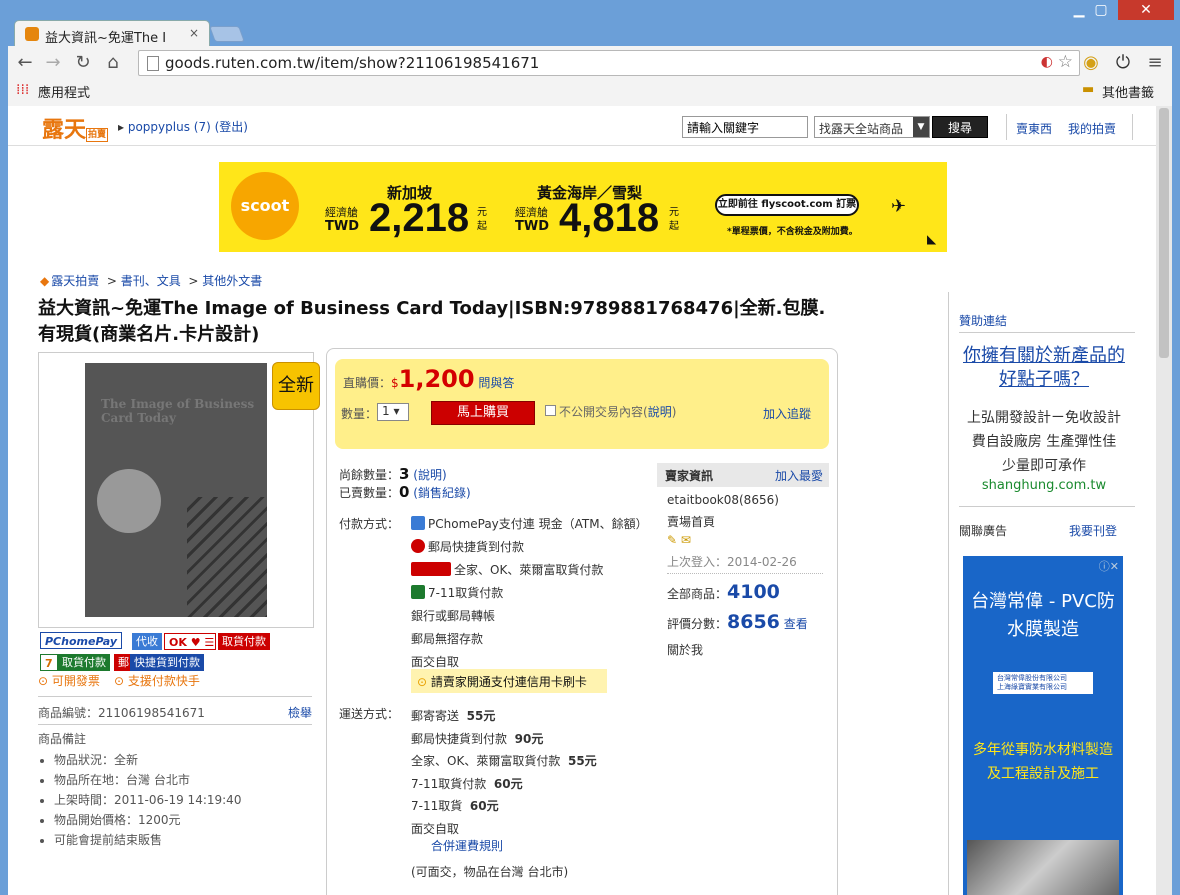 This screenshot has height=895, width=1180. What do you see at coordinates (1032, 678) in the screenshot?
I see `ad2-company-1: 台灣常偉股份有限公司` at bounding box center [1032, 678].